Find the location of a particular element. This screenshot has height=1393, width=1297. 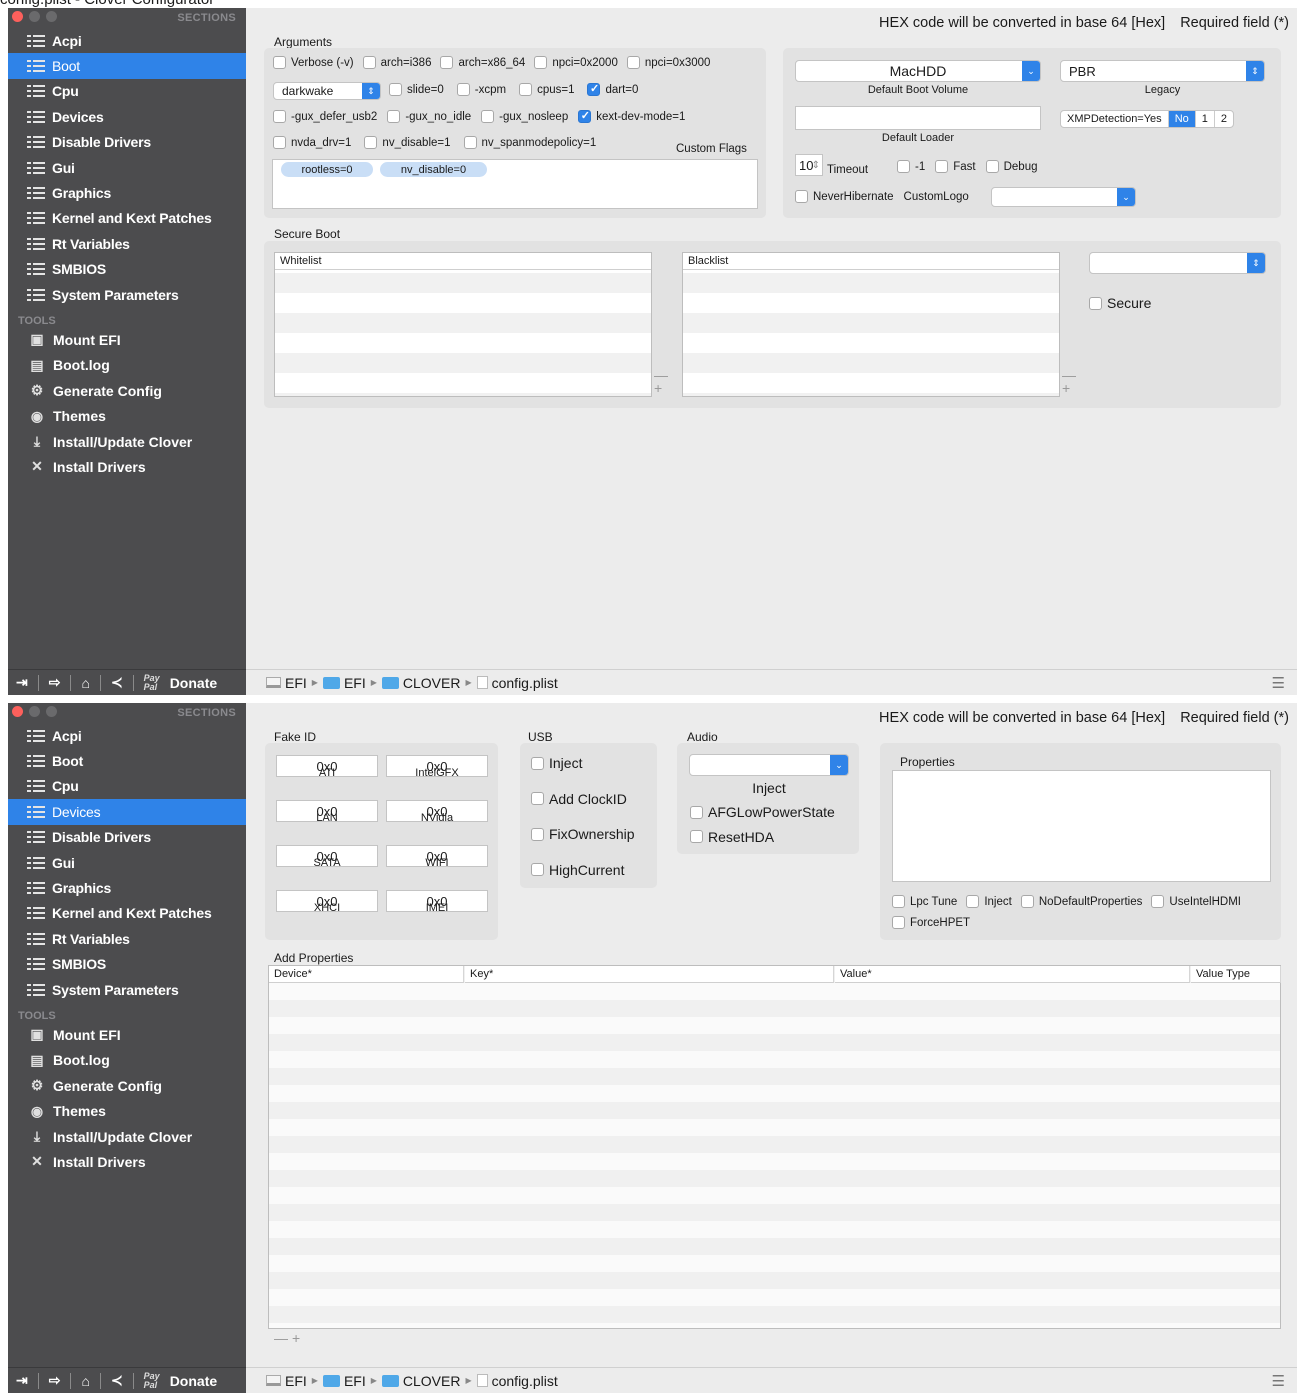

sidebar-item-cpu: Cpu is located at coordinates (127, 91).